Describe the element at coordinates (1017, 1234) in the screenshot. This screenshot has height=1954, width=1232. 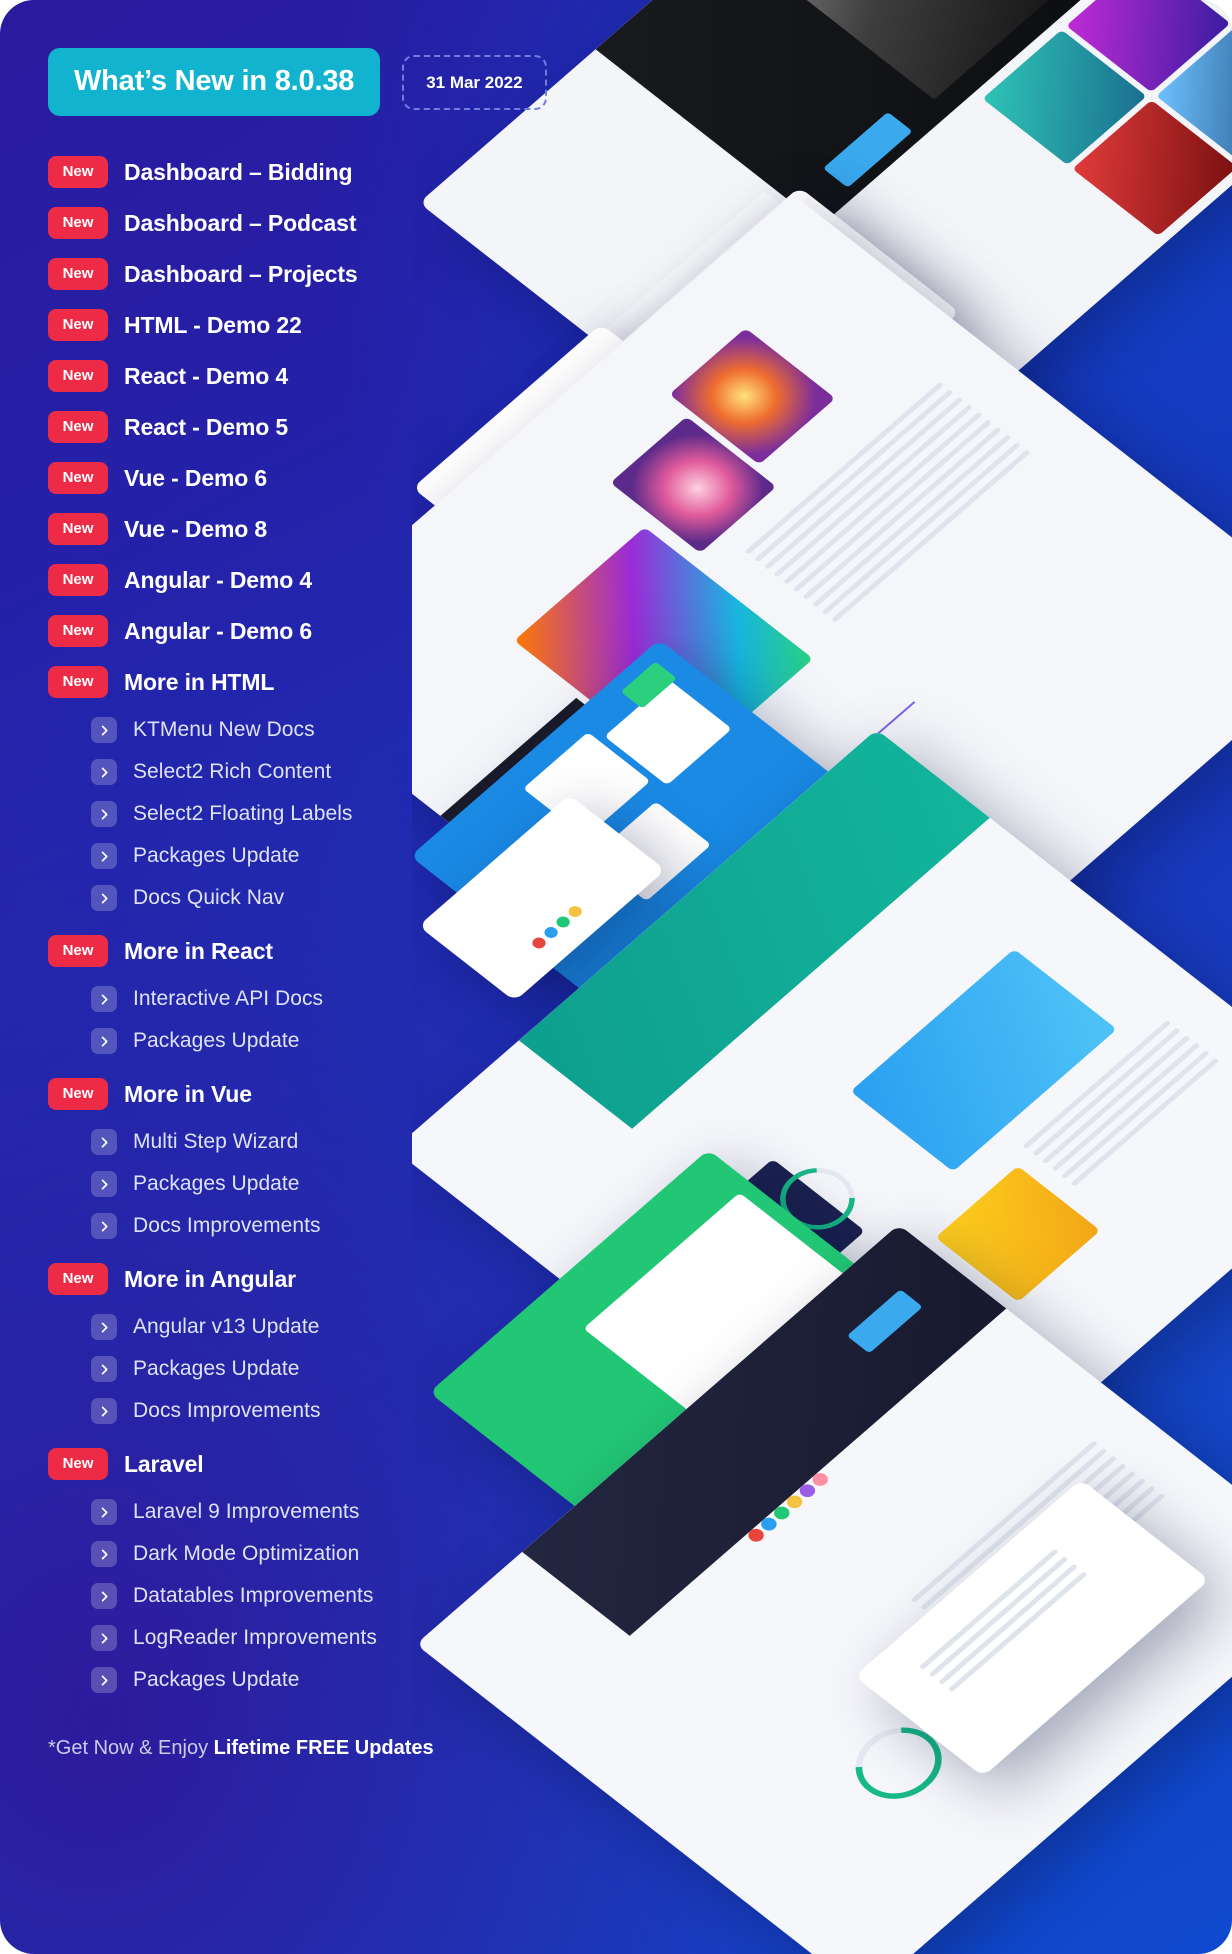
I see `collage-yellow-thumb` at that location.